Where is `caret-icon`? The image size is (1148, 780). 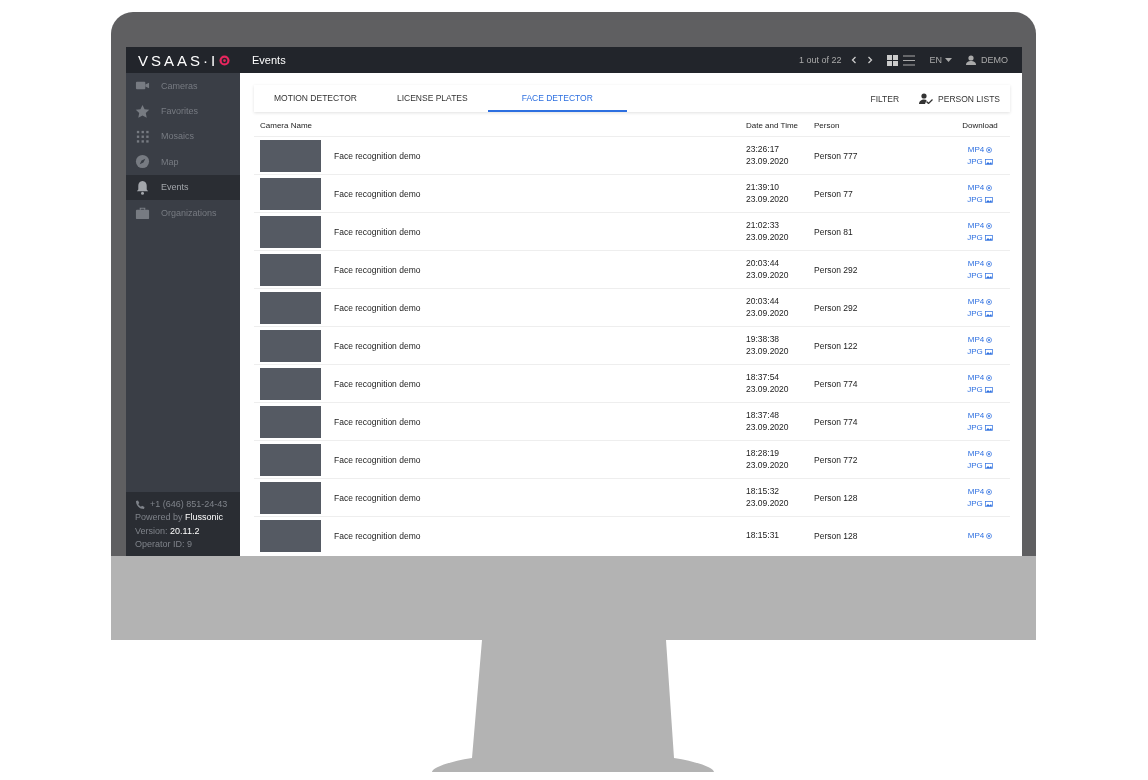
caret-icon is located at coordinates (948, 60).